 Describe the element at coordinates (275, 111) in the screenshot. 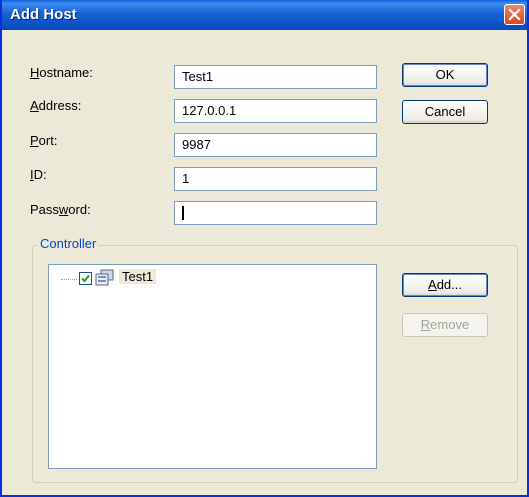

I see `address-field: 127.0.0.1` at that location.